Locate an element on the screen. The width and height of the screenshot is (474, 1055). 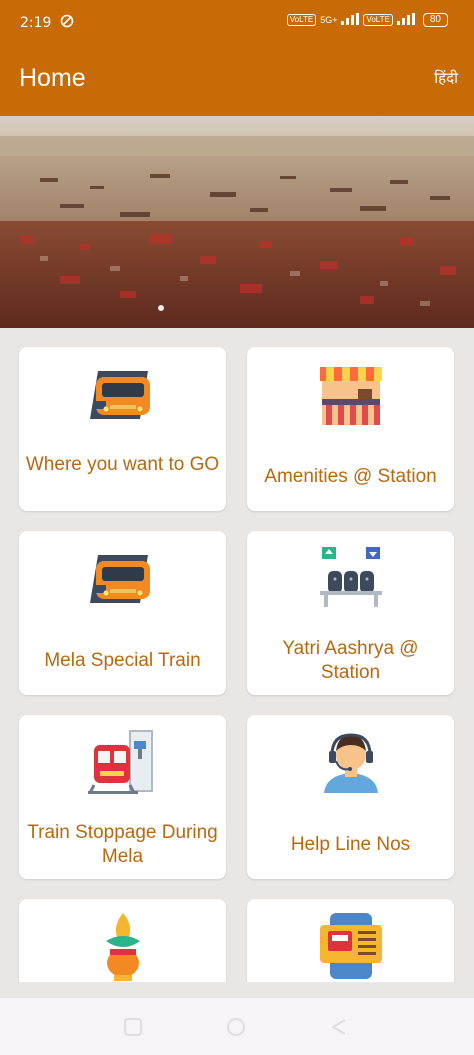
tile-kalash is located at coordinates (122, 940).